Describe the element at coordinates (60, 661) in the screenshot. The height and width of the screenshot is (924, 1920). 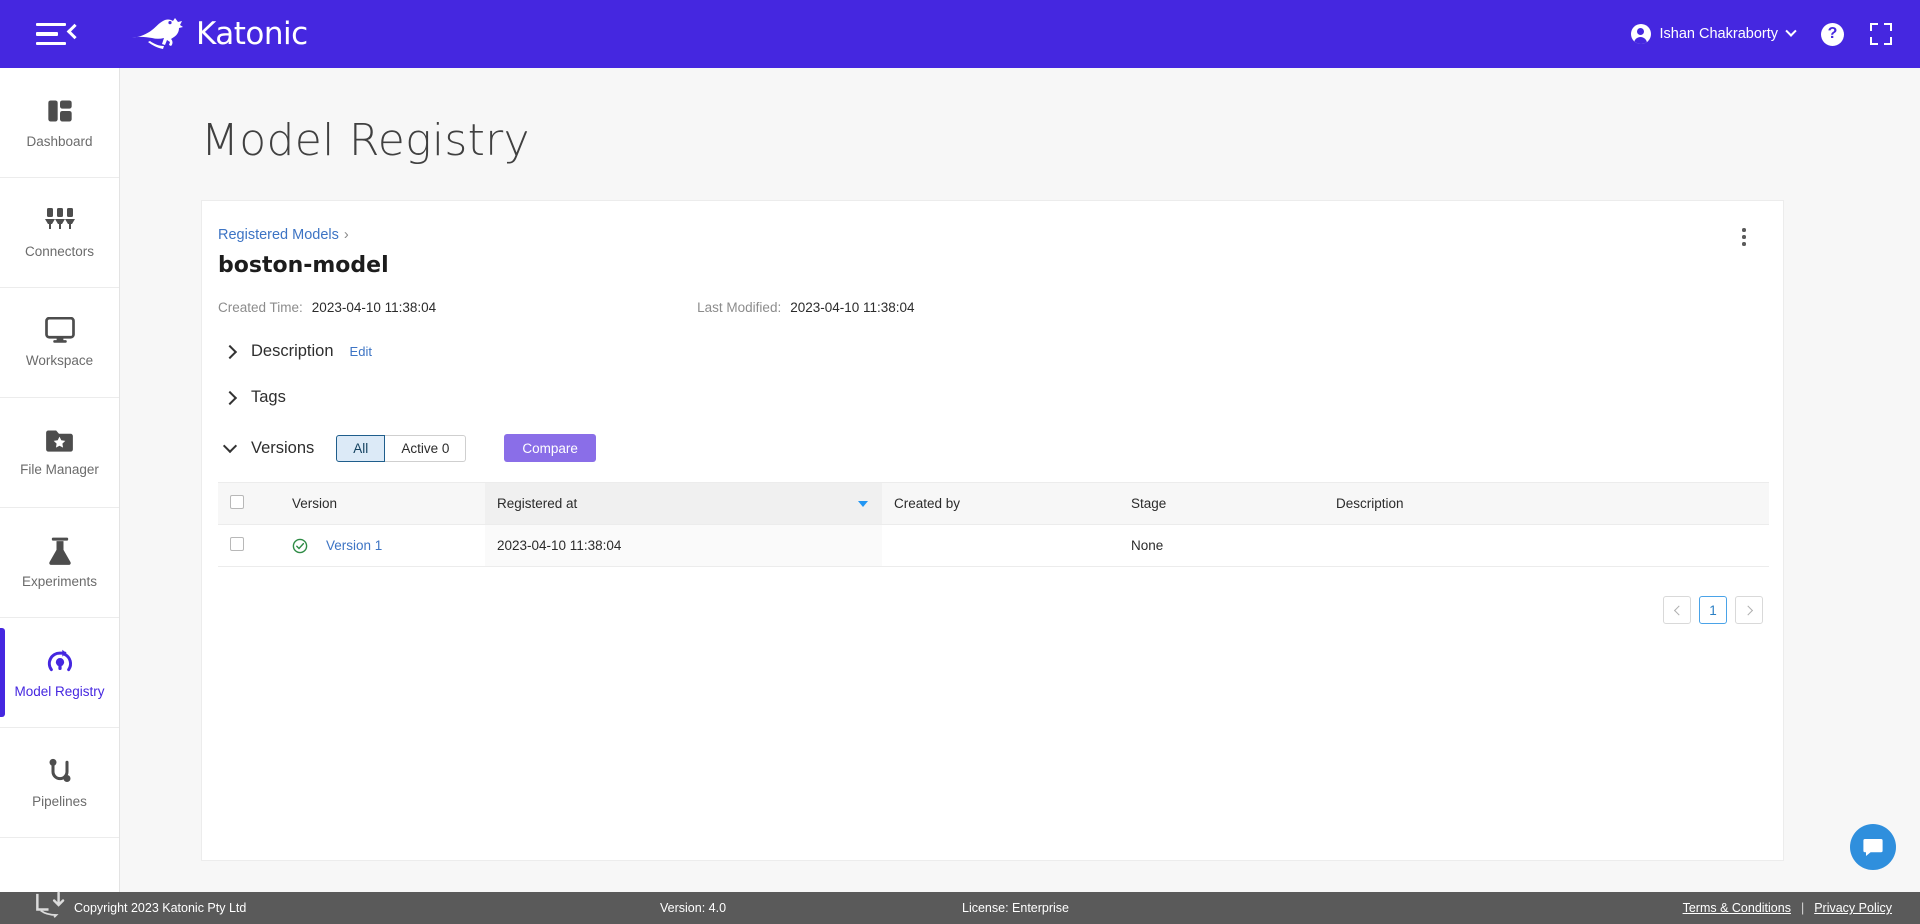
I see `model-registry-icon` at that location.